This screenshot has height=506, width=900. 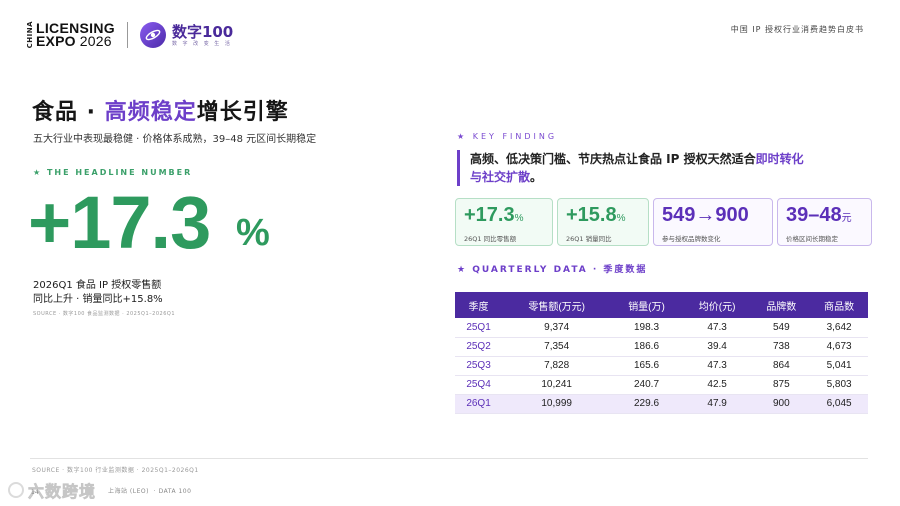 What do you see at coordinates (253, 233) in the screenshot?
I see `headline-unit: %` at bounding box center [253, 233].